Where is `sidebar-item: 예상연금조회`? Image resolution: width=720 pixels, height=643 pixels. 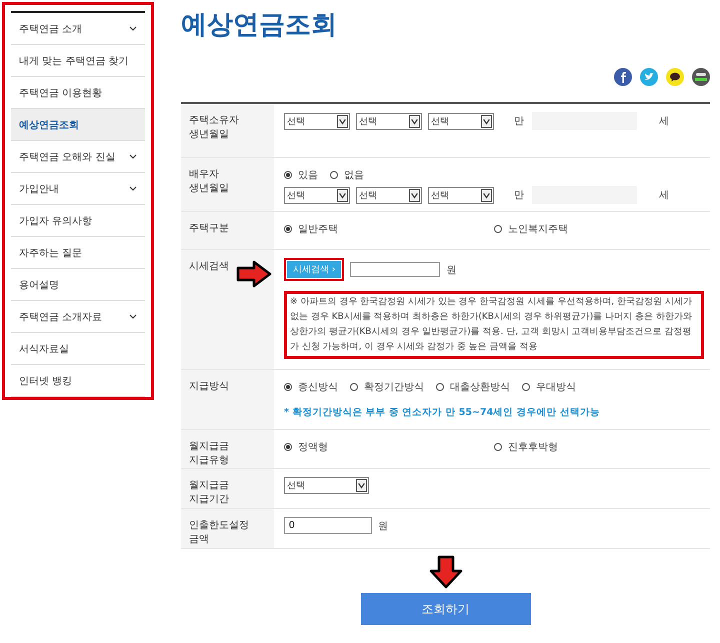
sidebar-item: 예상연금조회 is located at coordinates (78, 125).